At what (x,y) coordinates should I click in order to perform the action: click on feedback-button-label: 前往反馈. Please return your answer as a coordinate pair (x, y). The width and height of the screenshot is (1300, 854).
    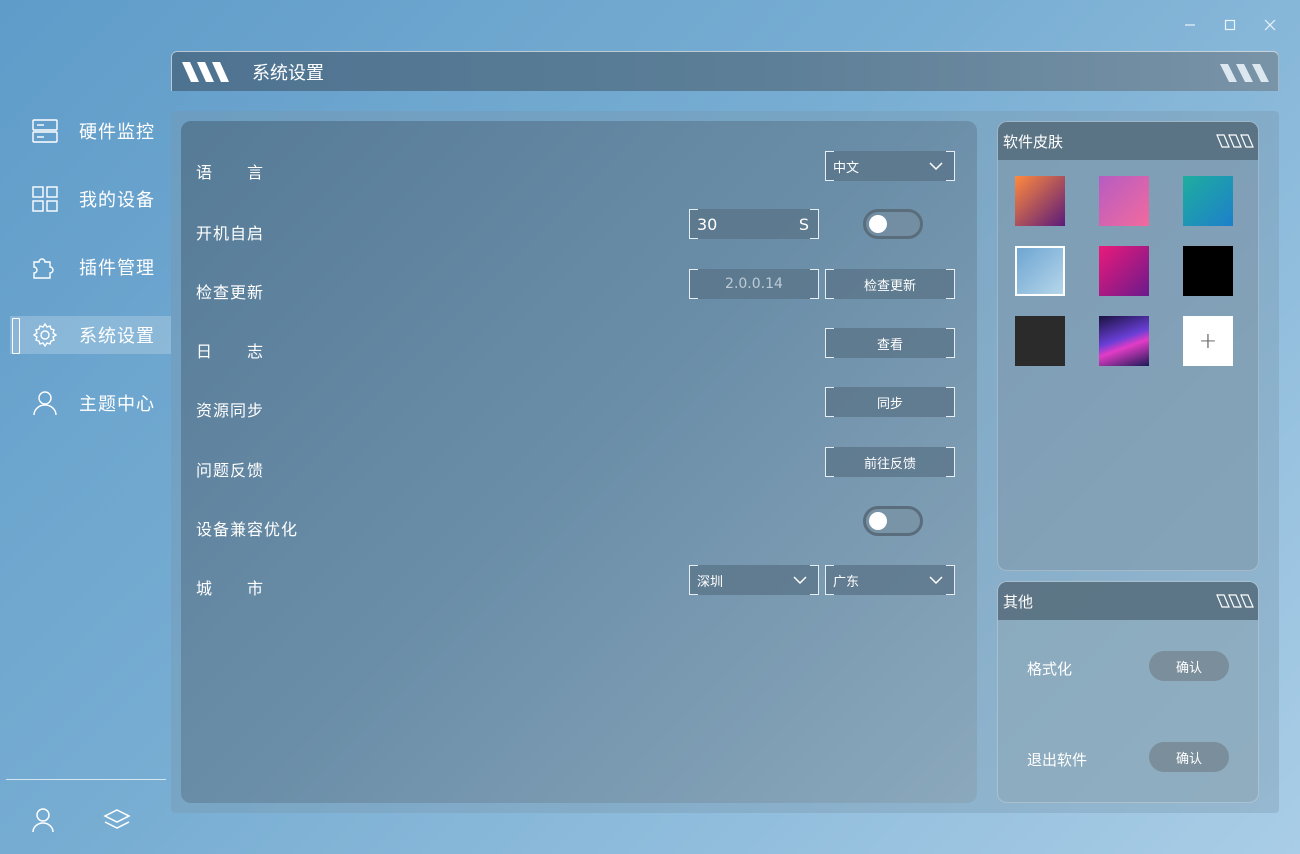
    Looking at the image, I should click on (889, 464).